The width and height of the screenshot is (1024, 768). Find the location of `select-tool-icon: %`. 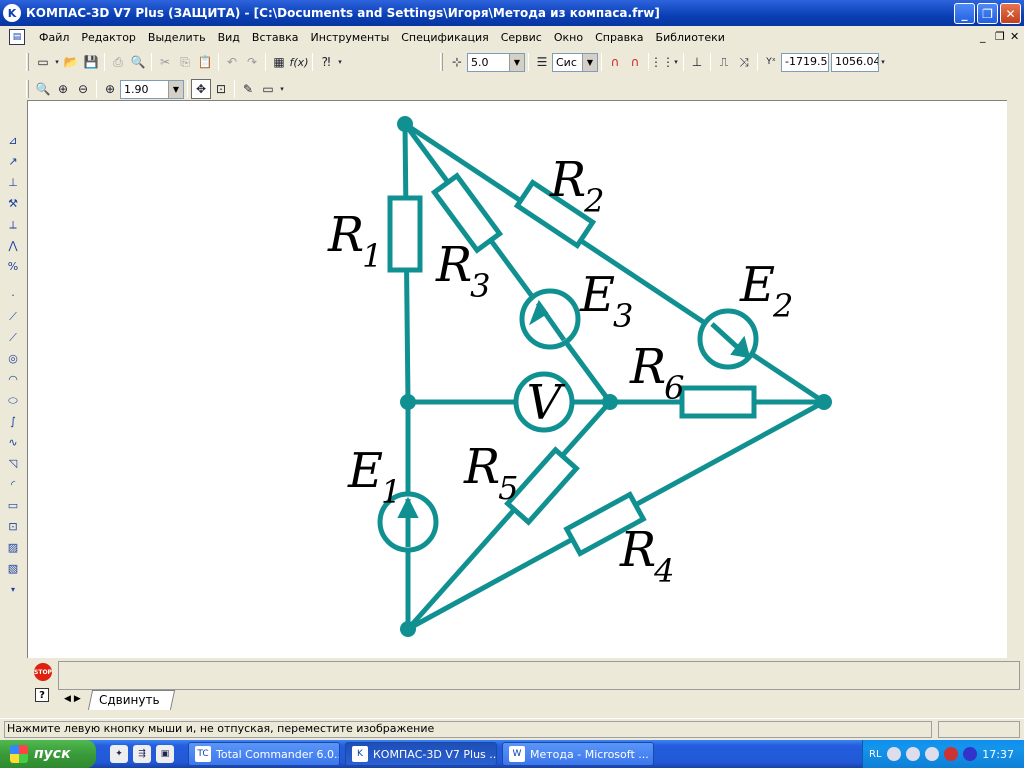

select-tool-icon: % is located at coordinates (13, 266).